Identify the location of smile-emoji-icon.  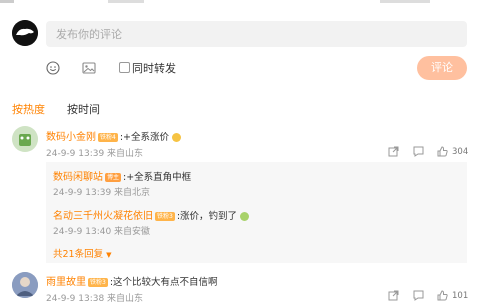
(177, 137).